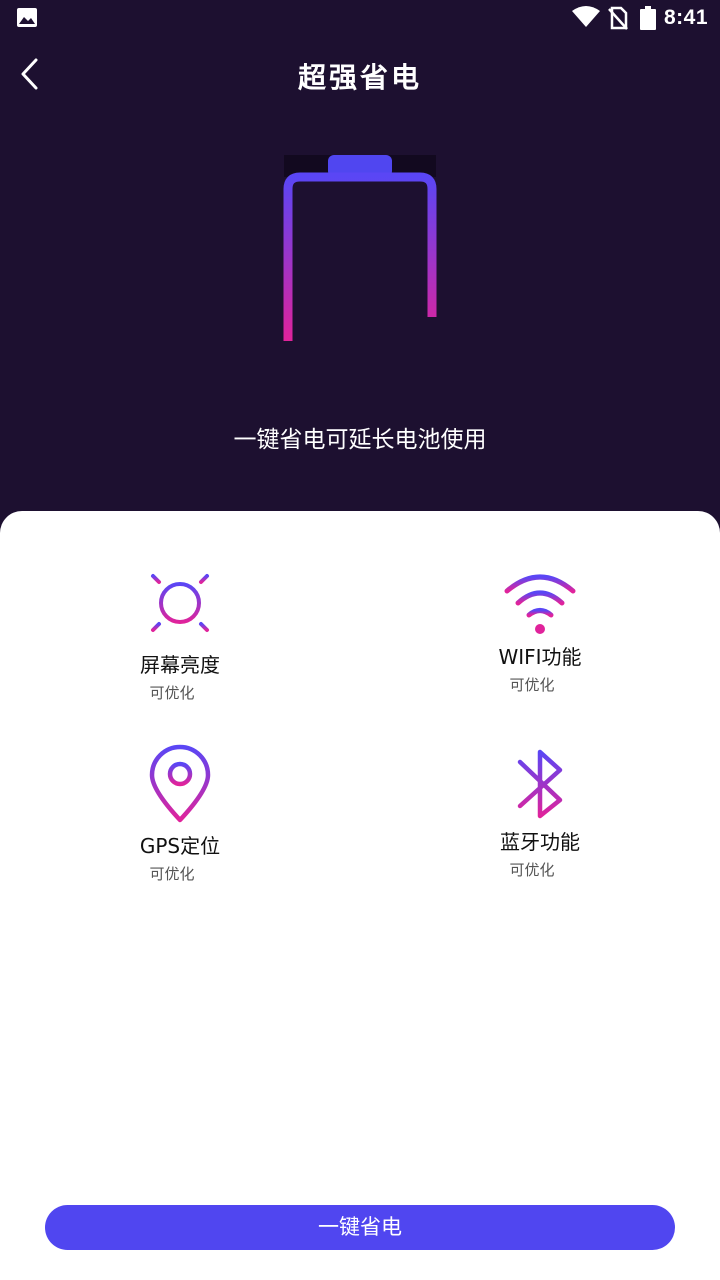 The image size is (720, 1280). Describe the element at coordinates (648, 18) in the screenshot. I see `battery-status-icon` at that location.